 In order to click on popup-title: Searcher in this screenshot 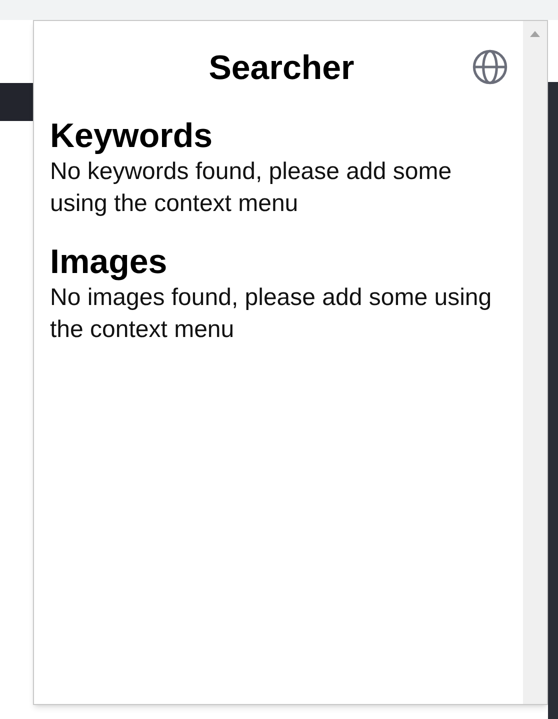, I will do `click(281, 68)`.